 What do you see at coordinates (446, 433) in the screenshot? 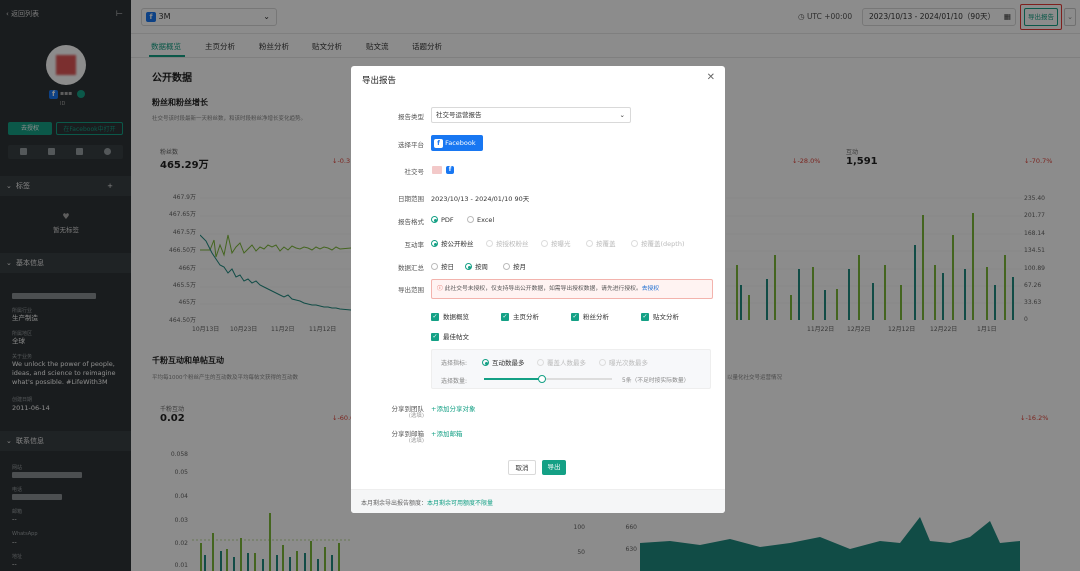
I see `add-email-link: +添加邮箱` at bounding box center [446, 433].